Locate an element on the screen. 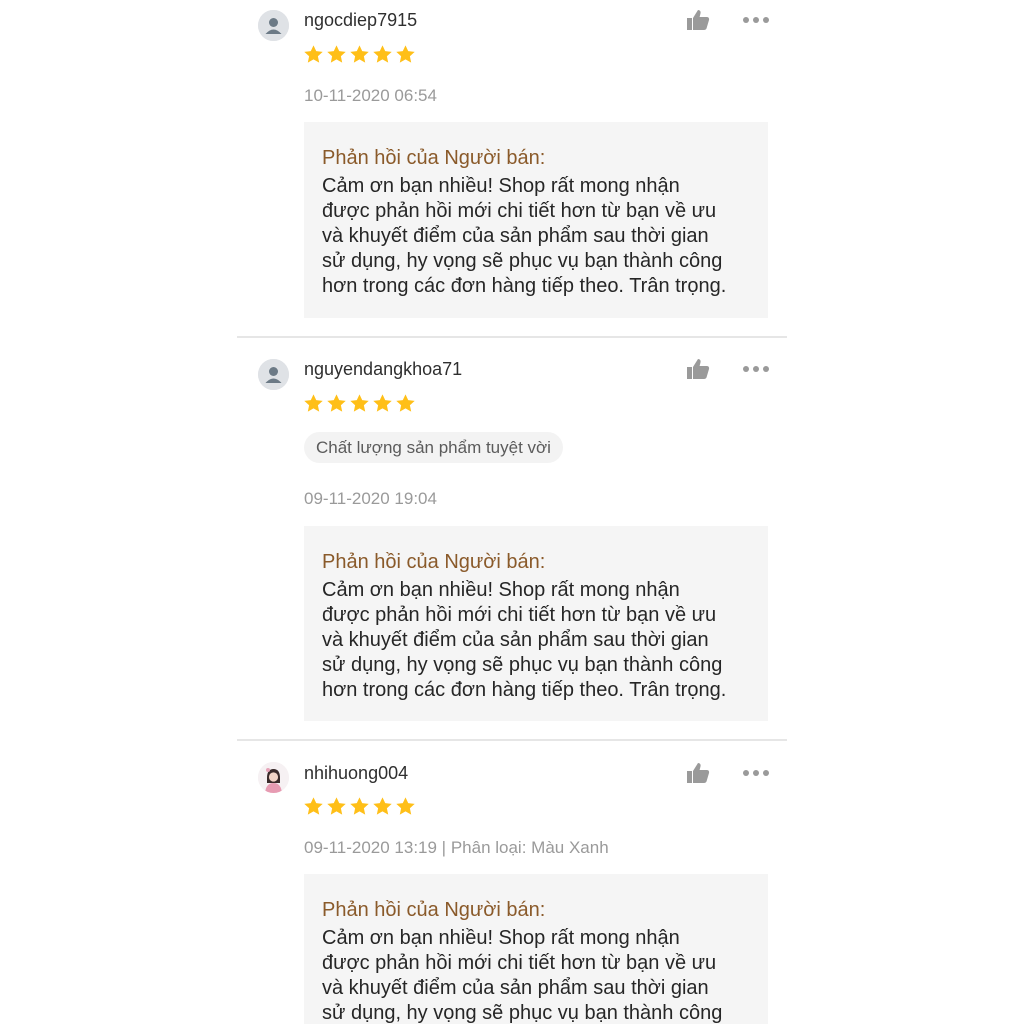 The height and width of the screenshot is (1024, 1024). review-timestamp: 10-11-2020 06:54 is located at coordinates (370, 95).